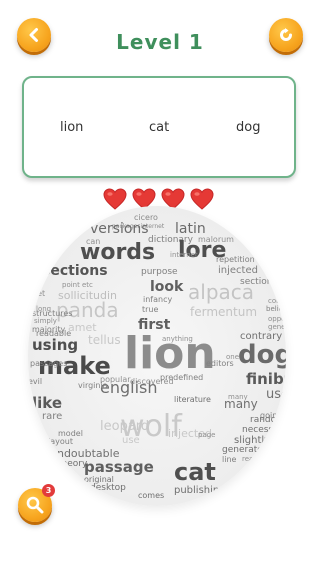  I want to click on cloud-word: like, so click(47, 403).